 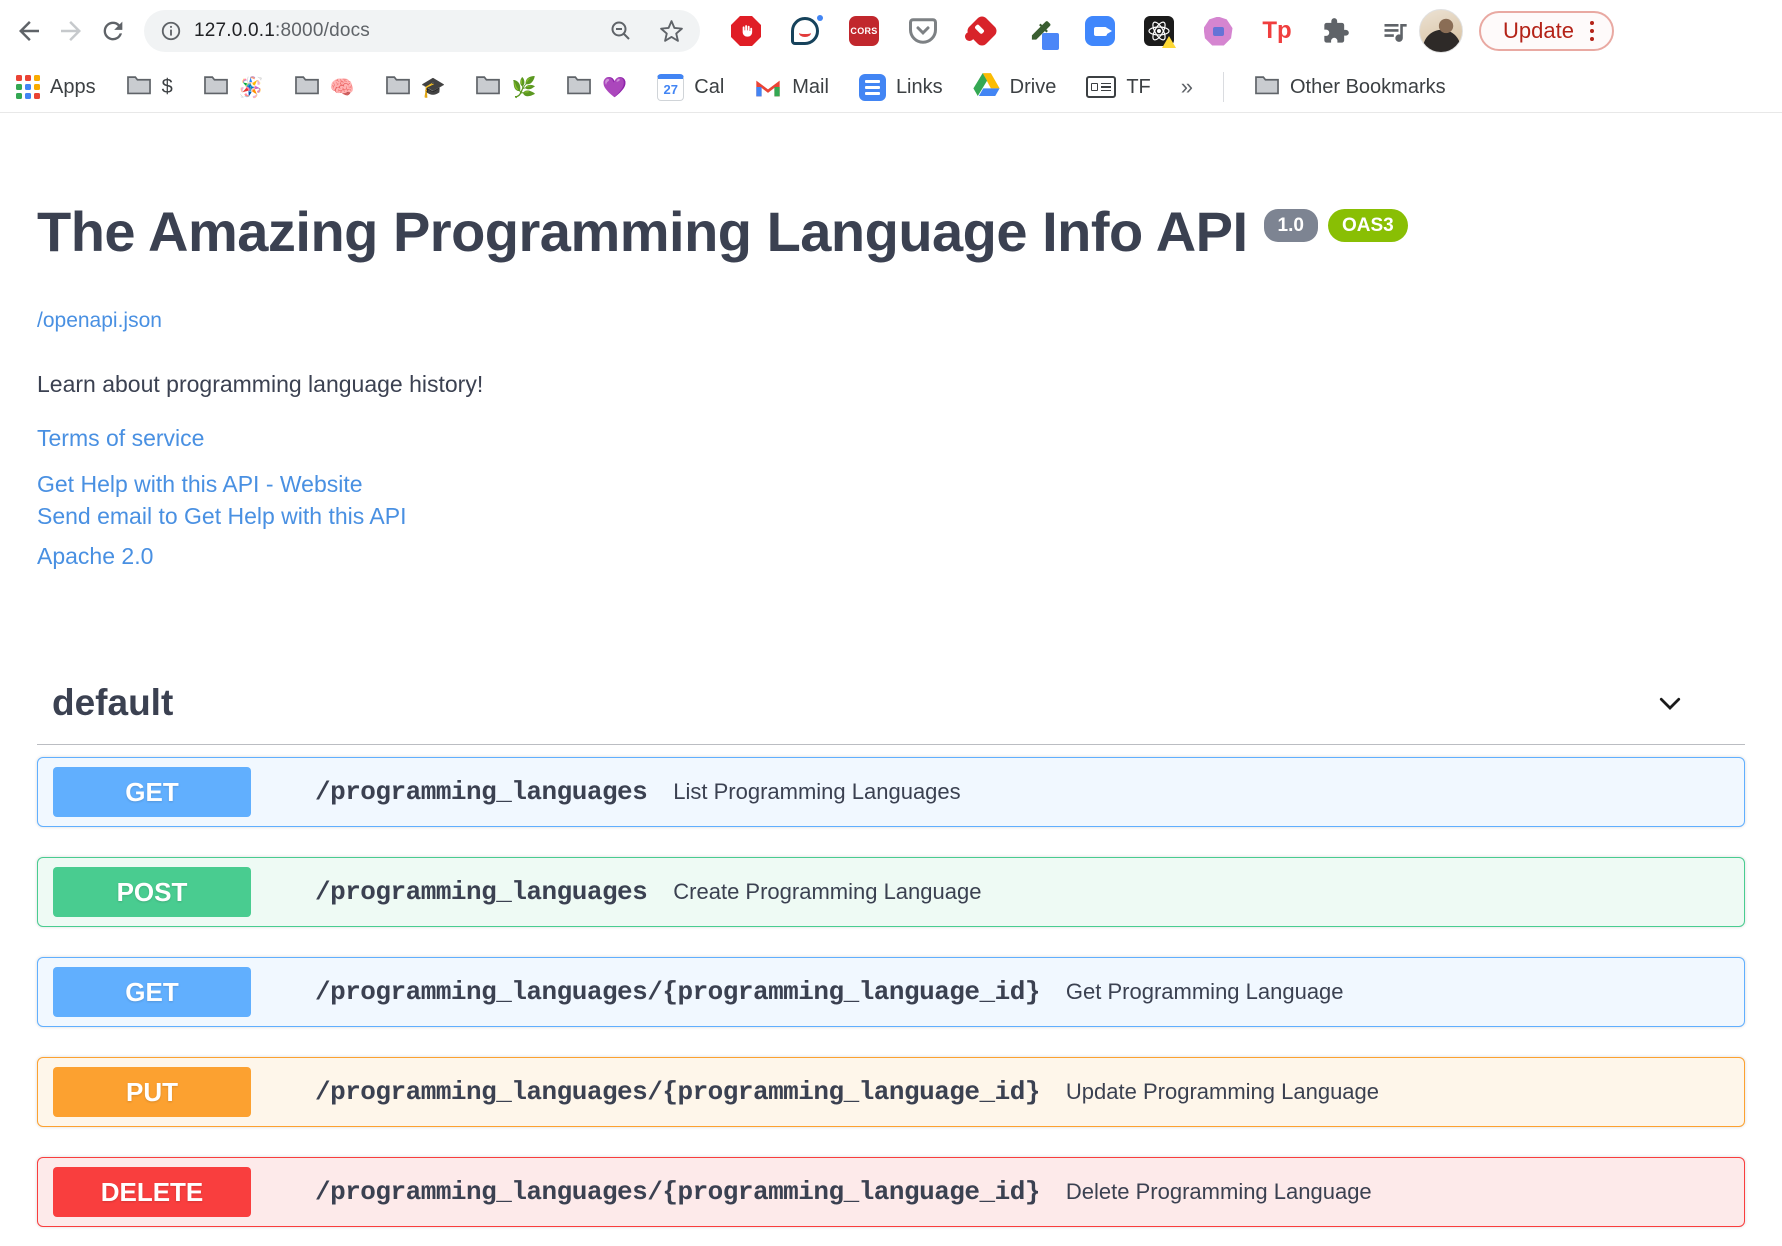 I want to click on address-bar: 127.0.0.1:8000/docs, so click(x=422, y=31).